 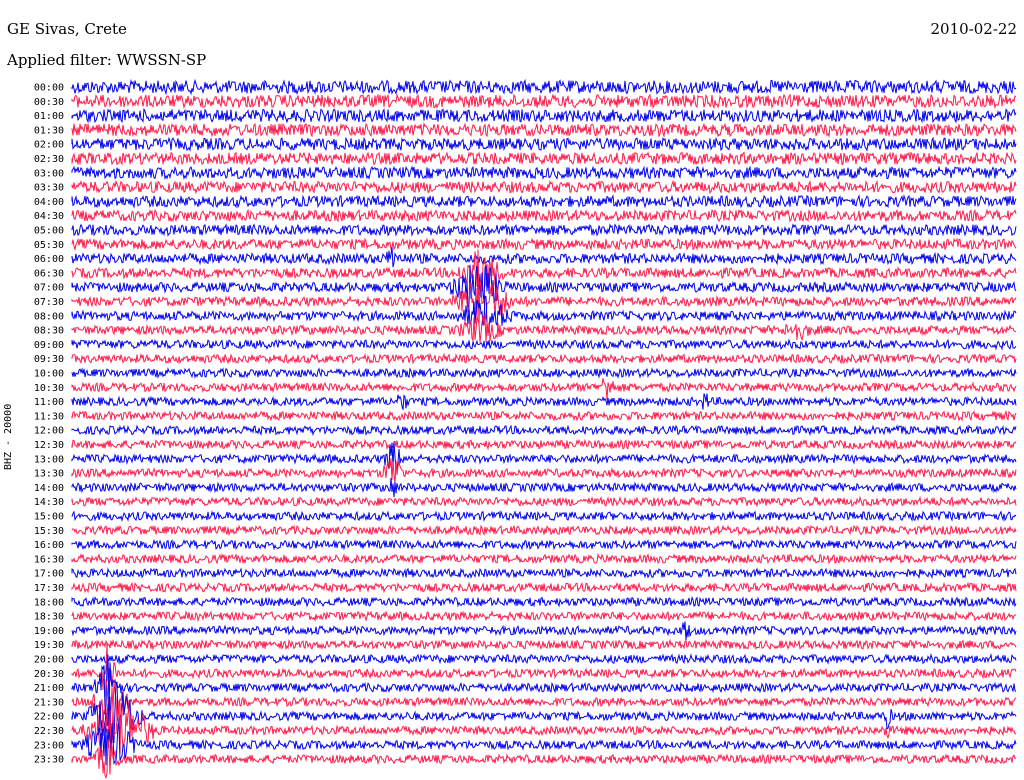 What do you see at coordinates (544, 631) in the screenshot?
I see `trace-row-1900` at bounding box center [544, 631].